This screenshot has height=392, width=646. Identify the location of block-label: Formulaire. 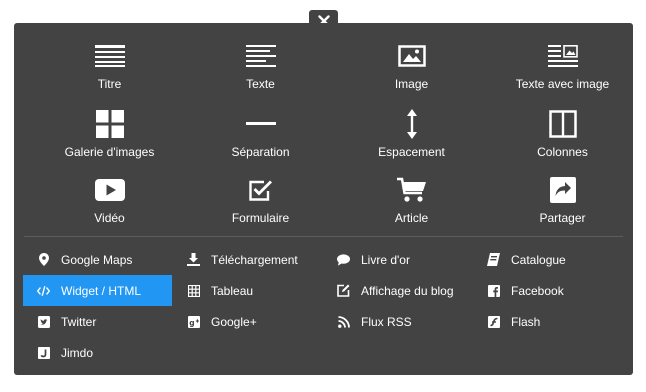
(260, 218).